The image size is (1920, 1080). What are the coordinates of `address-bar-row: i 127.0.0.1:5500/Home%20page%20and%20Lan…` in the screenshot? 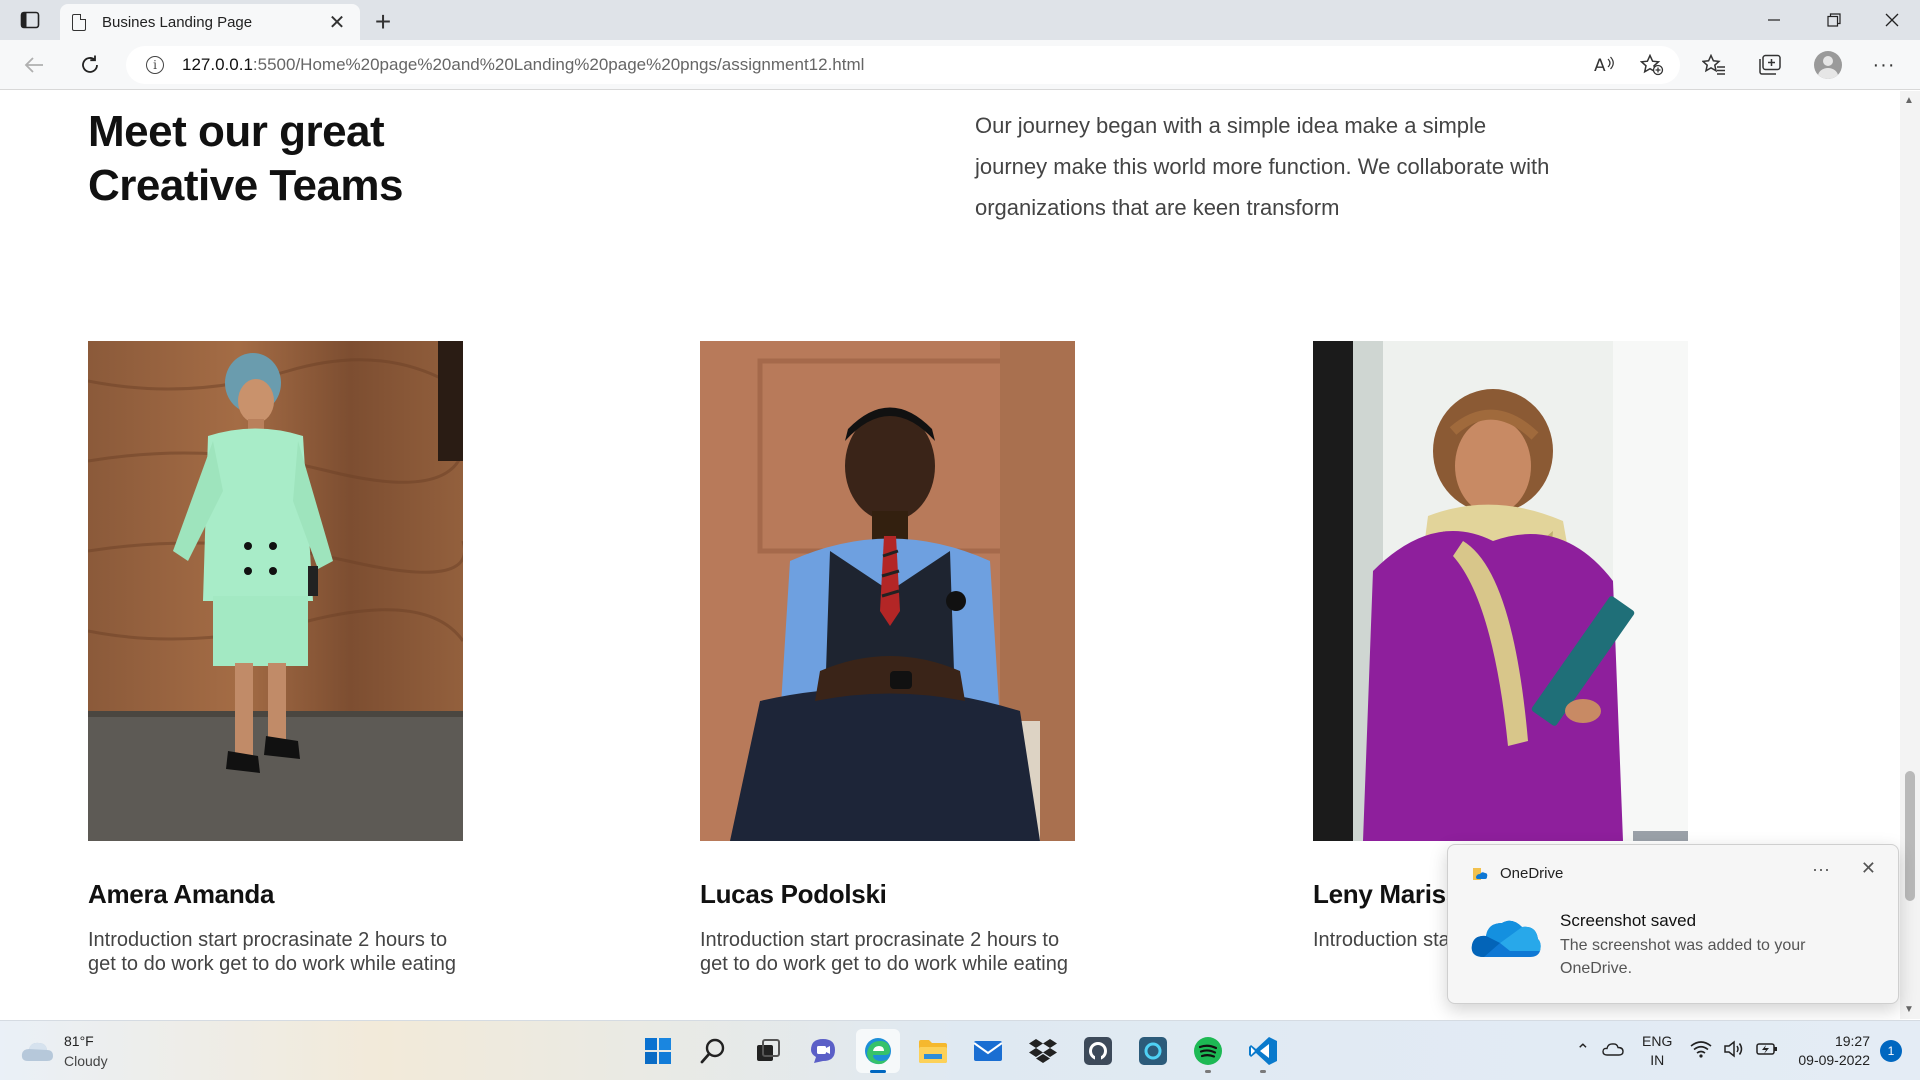 It's located at (960, 65).